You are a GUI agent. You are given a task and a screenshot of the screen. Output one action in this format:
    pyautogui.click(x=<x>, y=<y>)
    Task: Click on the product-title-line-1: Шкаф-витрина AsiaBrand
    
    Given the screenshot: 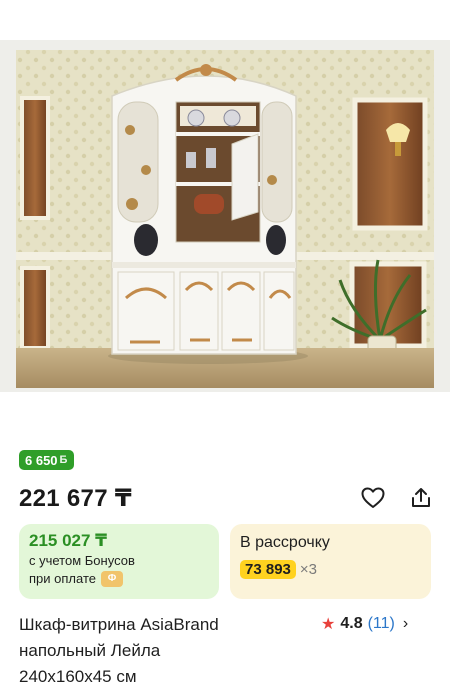 What is the action you would take?
    pyautogui.click(x=119, y=624)
    